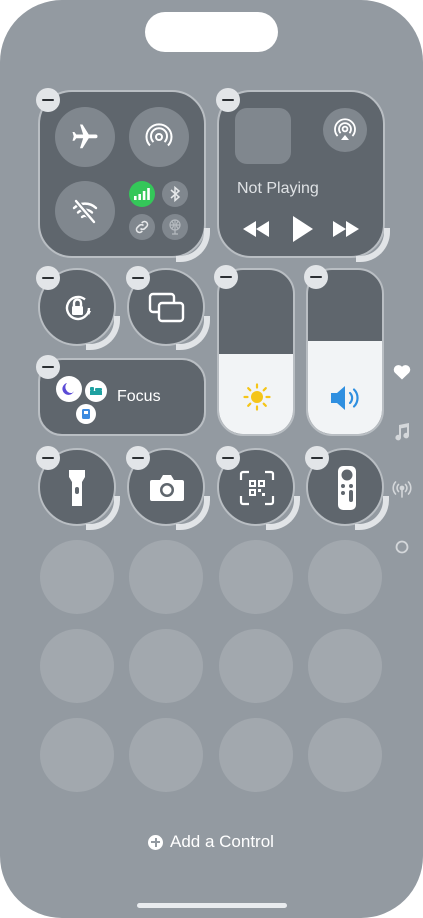 The width and height of the screenshot is (423, 918). I want to click on cellular-bars-icon, so click(142, 194).